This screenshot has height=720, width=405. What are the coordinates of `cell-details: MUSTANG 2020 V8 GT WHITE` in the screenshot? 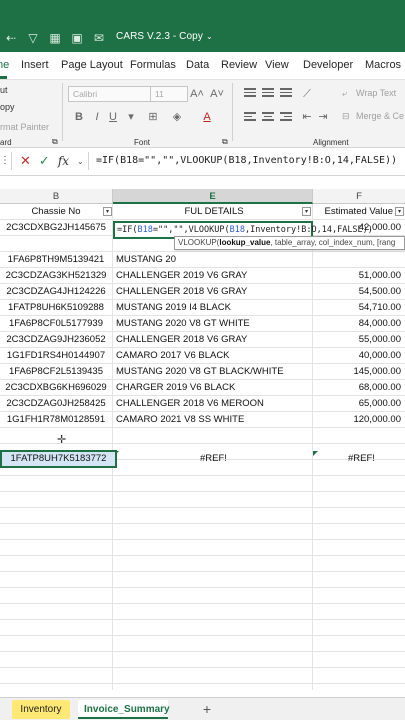 It's located at (213, 324).